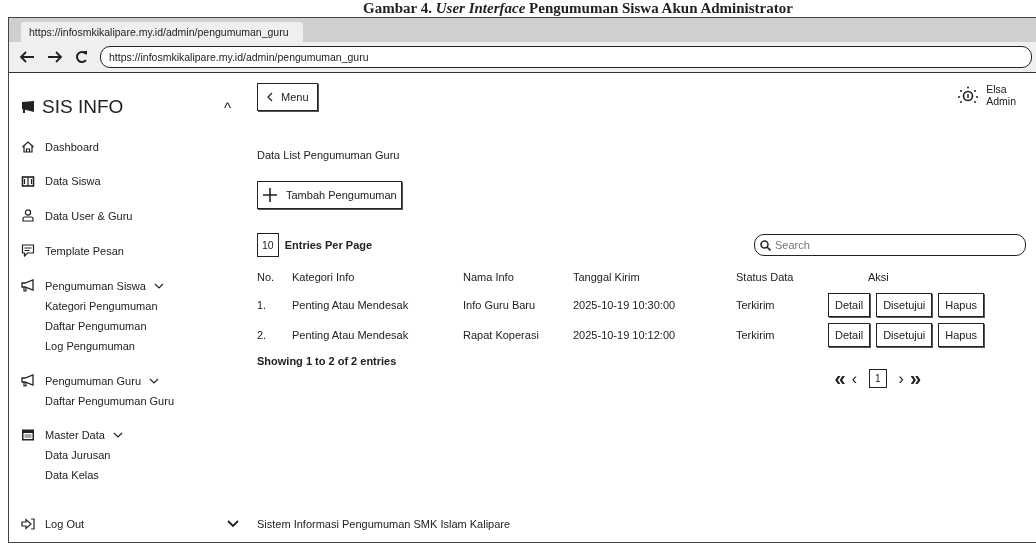 This screenshot has height=543, width=1036. Describe the element at coordinates (901, 378) in the screenshot. I see `next-page-button: ›` at that location.